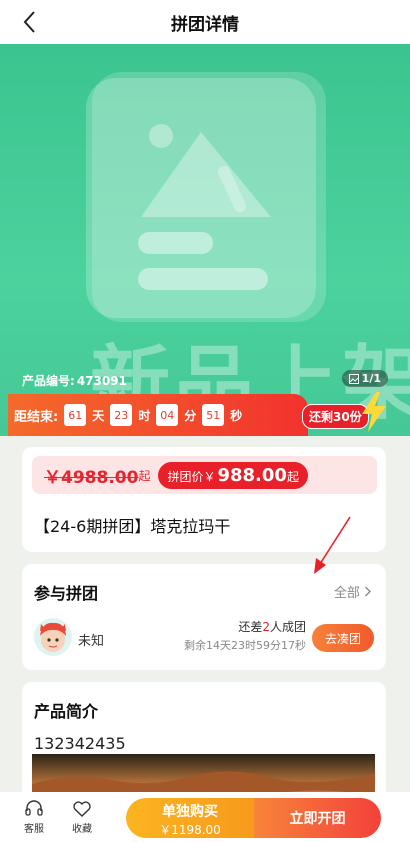 Image resolution: width=410 pixels, height=842 pixels. Describe the element at coordinates (190, 812) in the screenshot. I see `buy-alone-label: 单独购买` at that location.